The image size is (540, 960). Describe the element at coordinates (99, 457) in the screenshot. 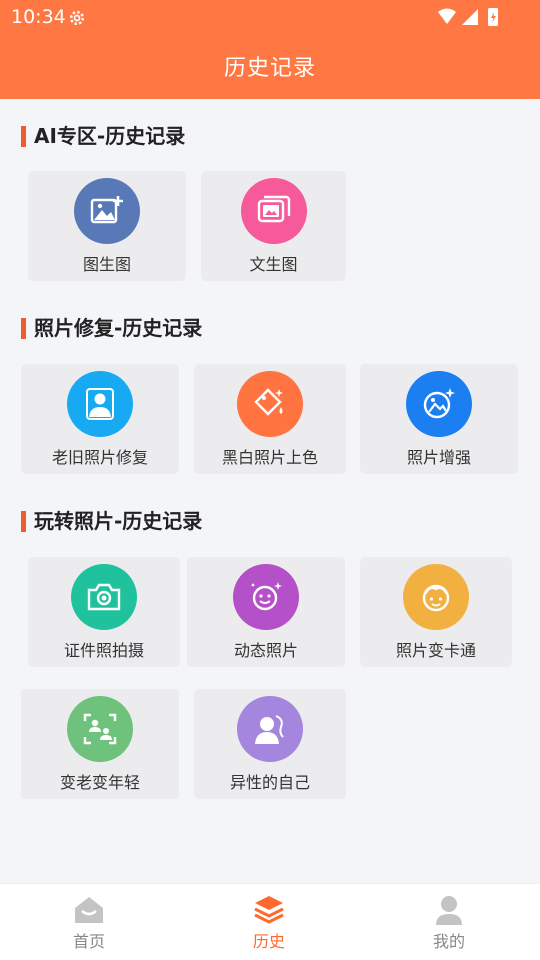

I see `card-label: 老旧照片修复` at that location.